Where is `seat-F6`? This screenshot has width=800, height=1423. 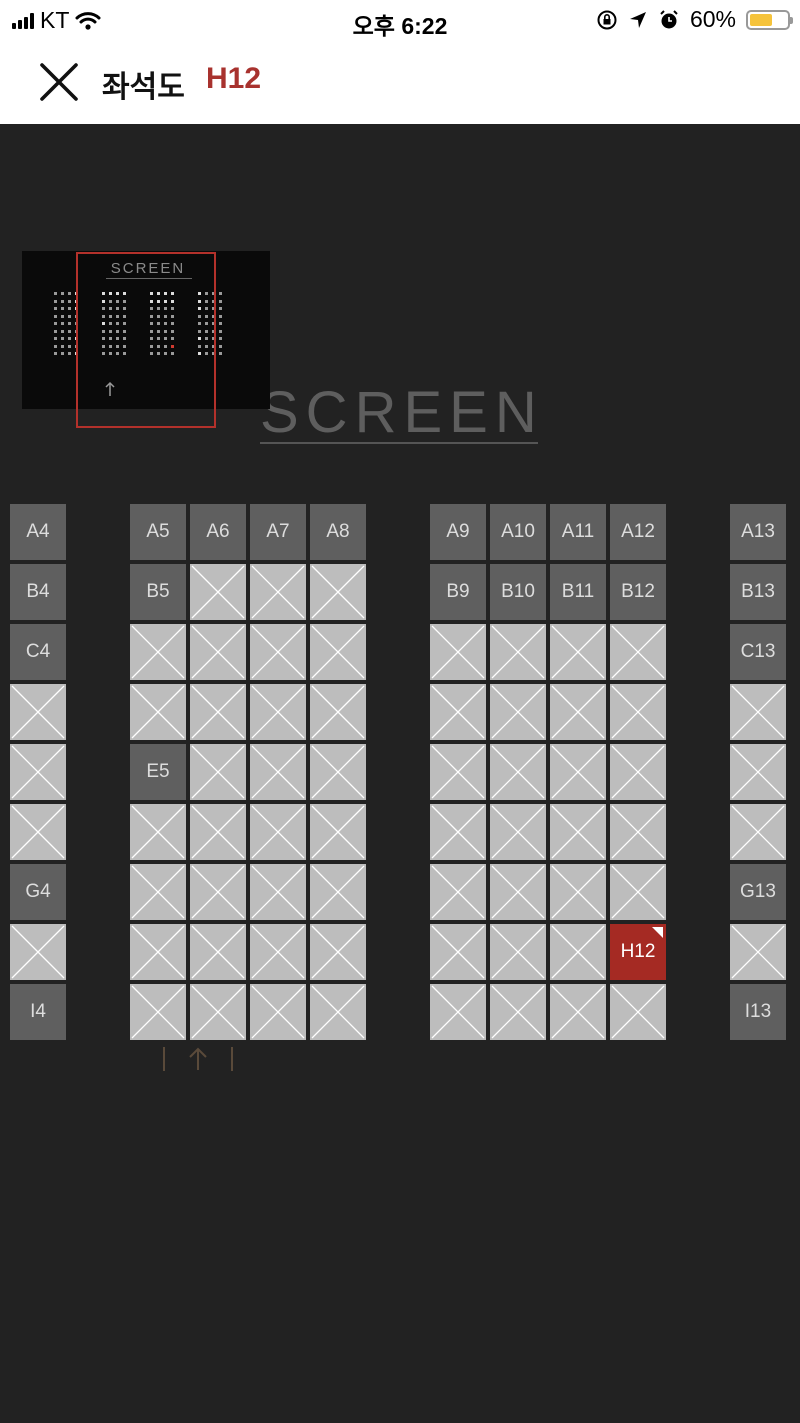
seat-F6 is located at coordinates (218, 832).